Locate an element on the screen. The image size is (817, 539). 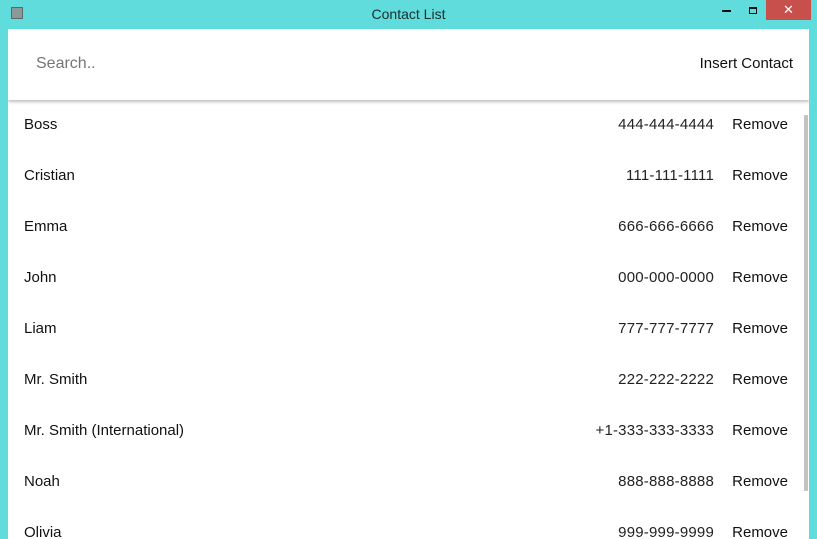
toolbar: Insert Contact is located at coordinates (408, 64).